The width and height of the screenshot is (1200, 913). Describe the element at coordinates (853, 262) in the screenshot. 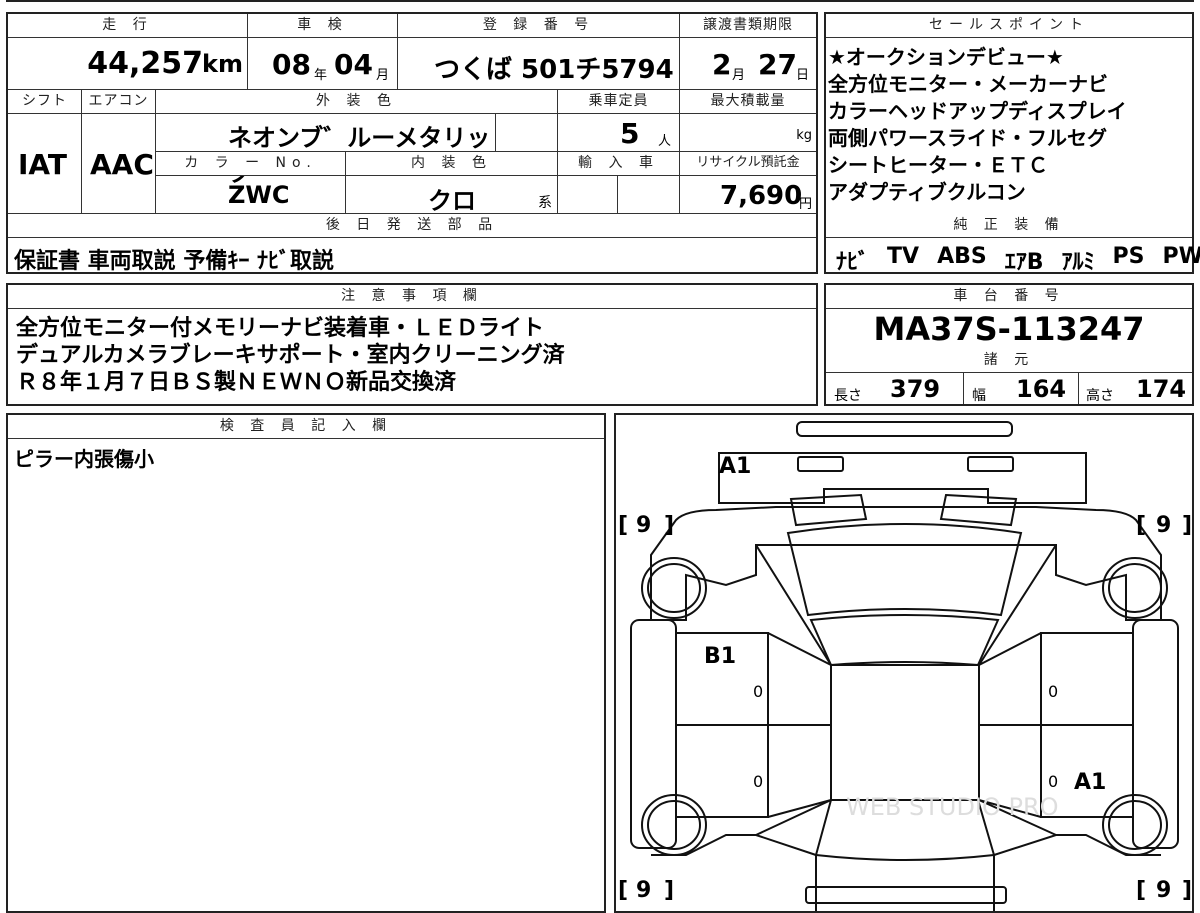

I see `equipment-navi: ﾅﾋﾞ` at that location.